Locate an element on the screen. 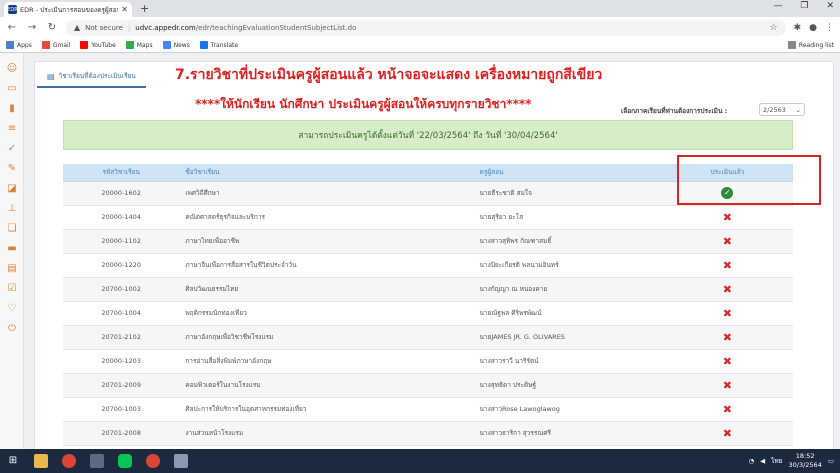  wifi-icon: ◔ is located at coordinates (751, 461).